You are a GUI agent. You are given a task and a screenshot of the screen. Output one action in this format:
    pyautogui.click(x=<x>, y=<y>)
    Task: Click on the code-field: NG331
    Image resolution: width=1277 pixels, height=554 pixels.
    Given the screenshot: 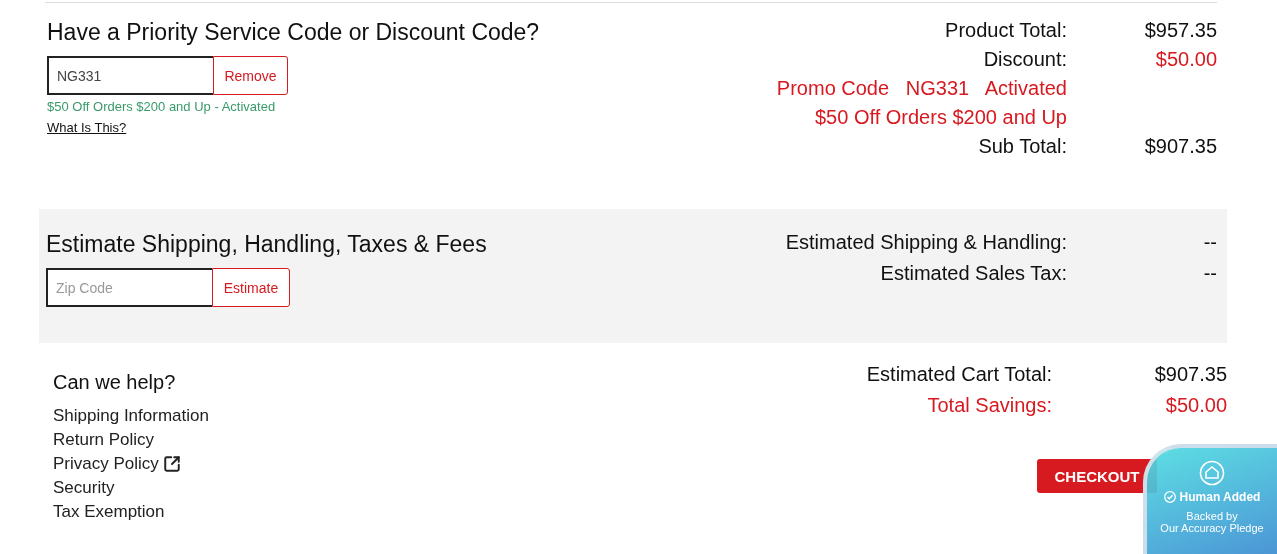 What is the action you would take?
    pyautogui.click(x=130, y=75)
    